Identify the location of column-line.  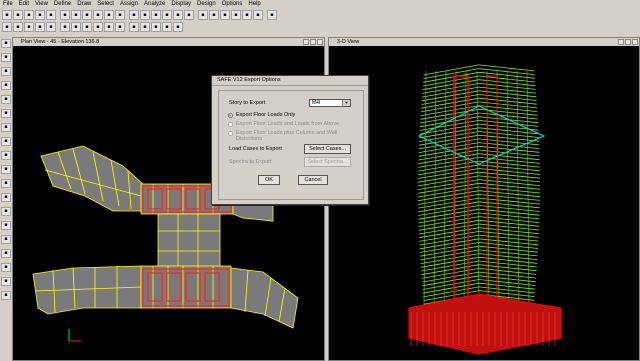
(425, 189).